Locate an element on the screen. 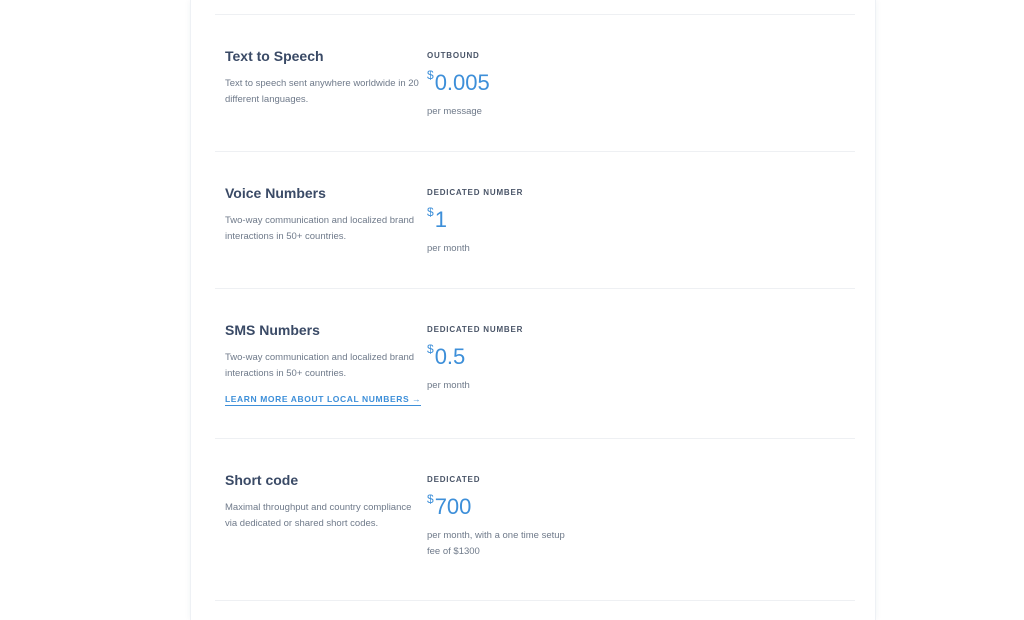  product-name: Voice Numbers is located at coordinates (275, 193).